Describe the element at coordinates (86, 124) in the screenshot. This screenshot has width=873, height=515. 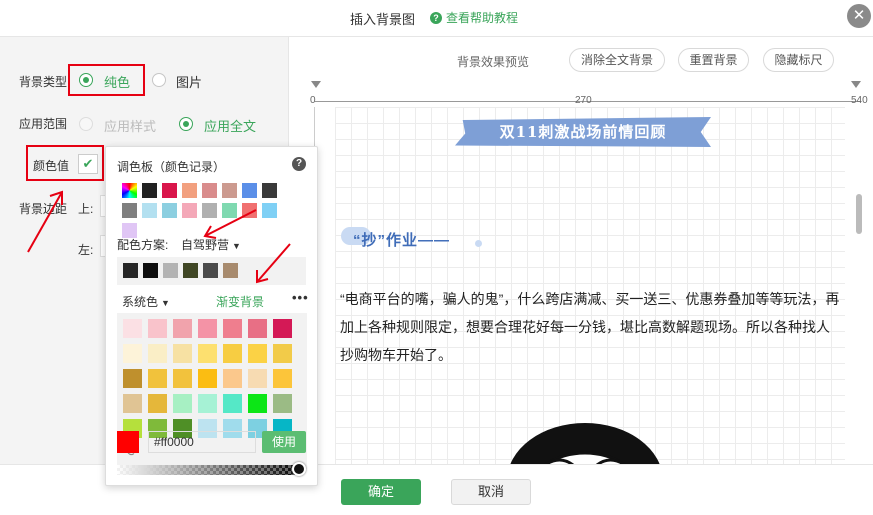
I see `radio-apply-style` at that location.